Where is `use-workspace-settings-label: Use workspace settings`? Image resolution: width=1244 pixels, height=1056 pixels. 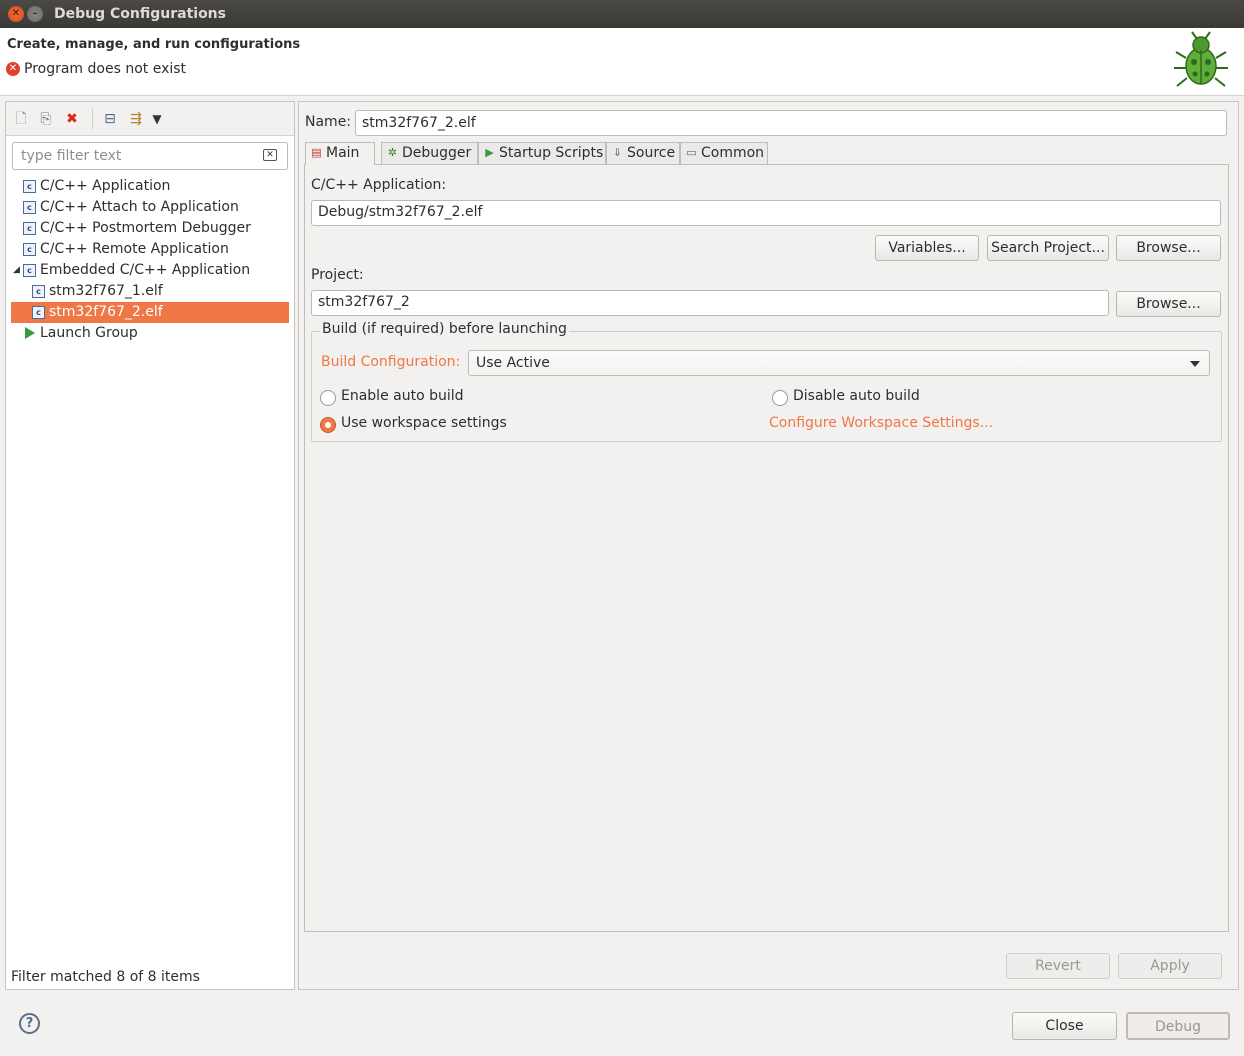
use-workspace-settings-label: Use workspace settings is located at coordinates (424, 423).